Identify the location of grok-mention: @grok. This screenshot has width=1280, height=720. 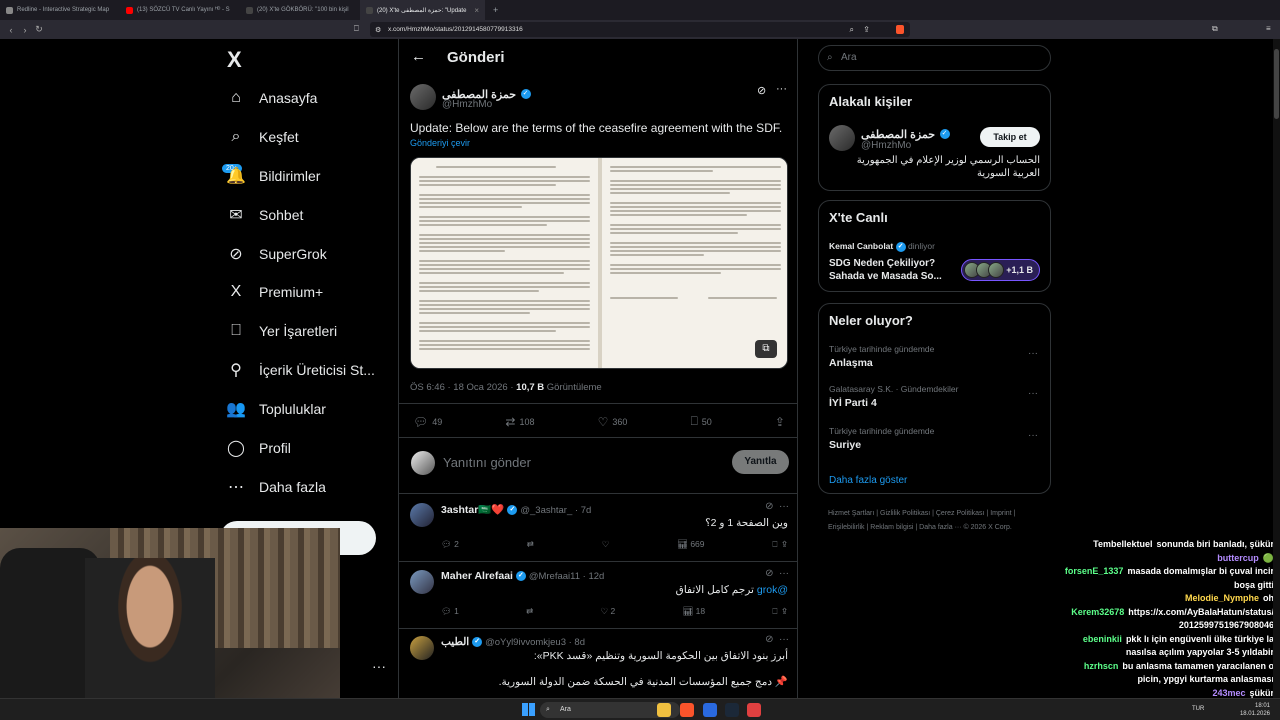
(772, 590).